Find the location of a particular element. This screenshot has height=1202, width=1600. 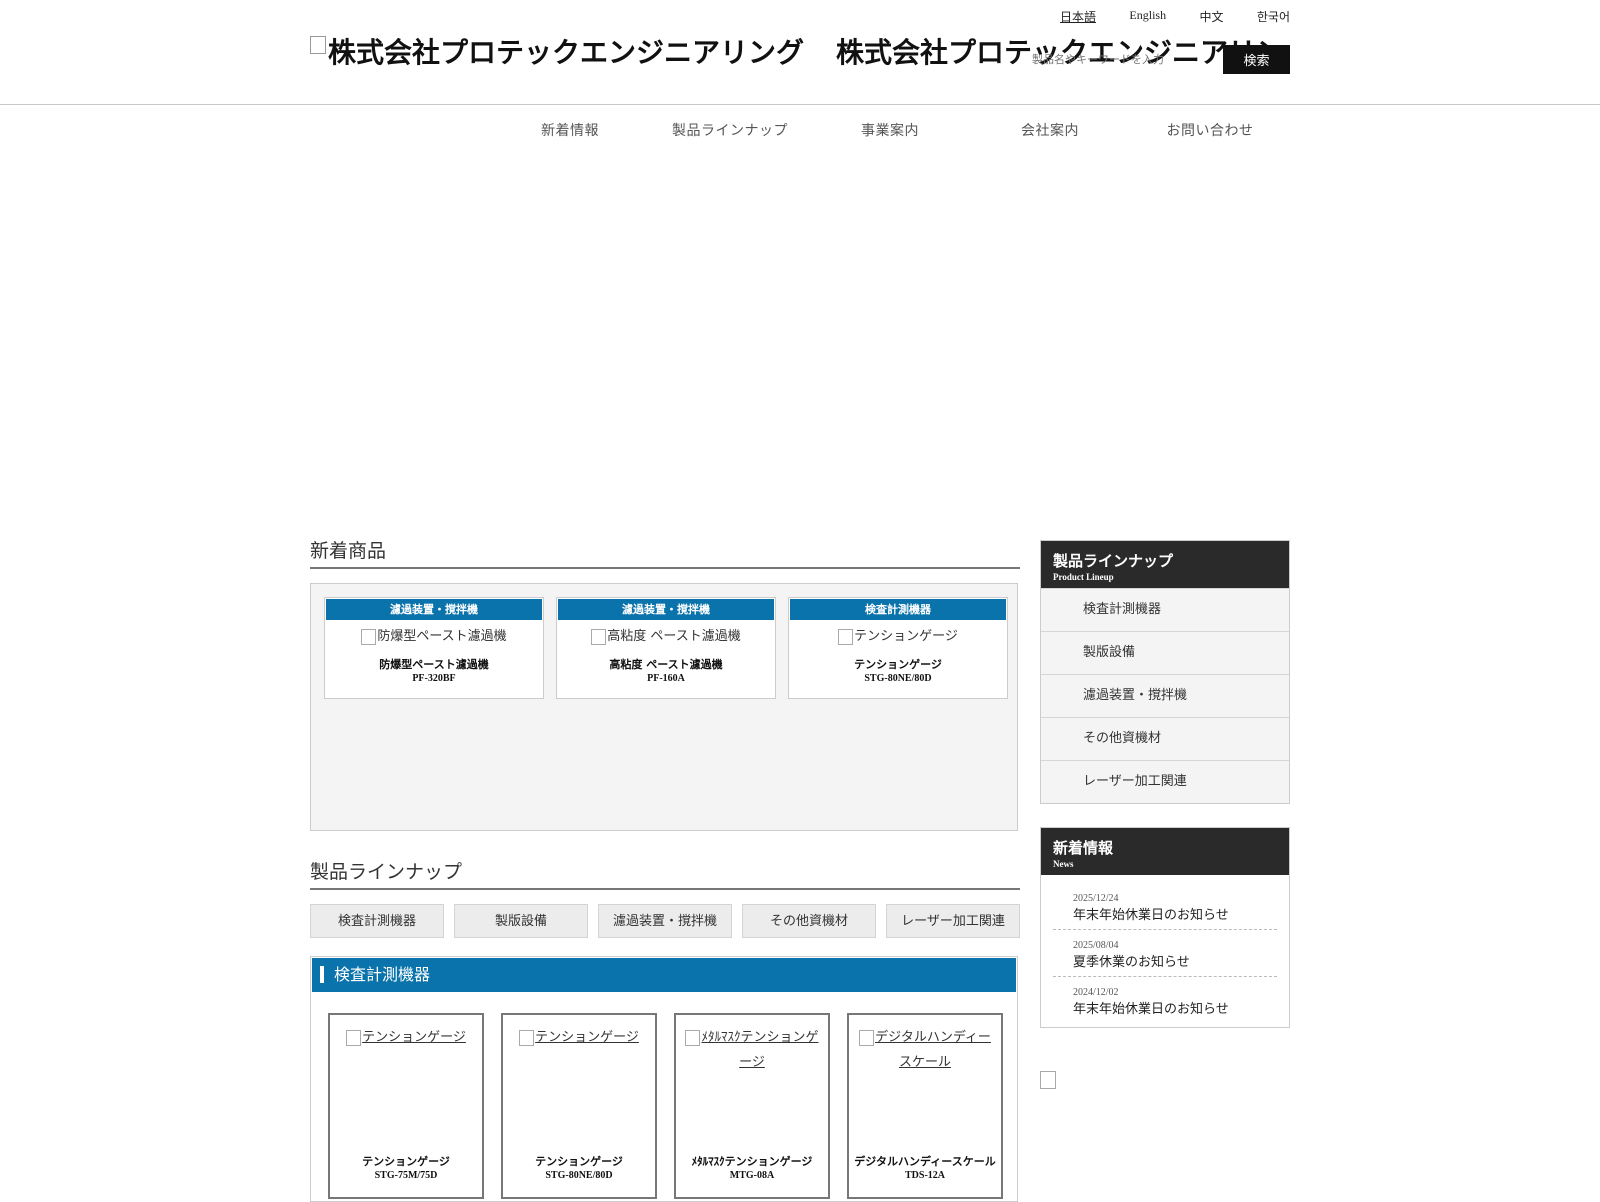

product-image: ﾒﾀﾙﾏｽｸテンションゲージ is located at coordinates (752, 1050).